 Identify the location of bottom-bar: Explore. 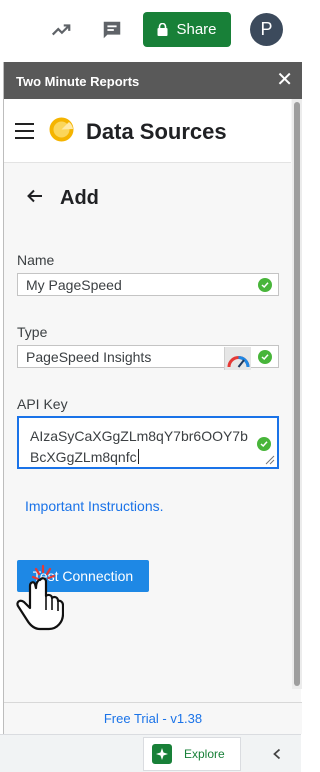
(150, 753).